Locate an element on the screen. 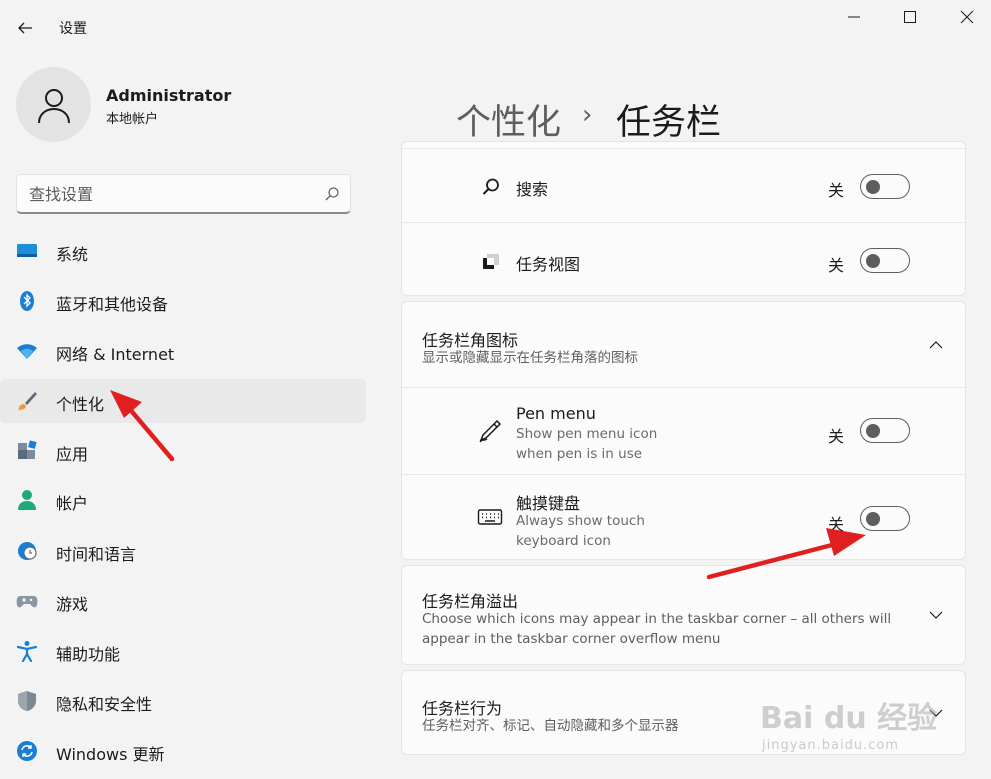 This screenshot has width=991, height=779. taskbar-items-card: 搜索 关 任务视图 关 is located at coordinates (683, 218).